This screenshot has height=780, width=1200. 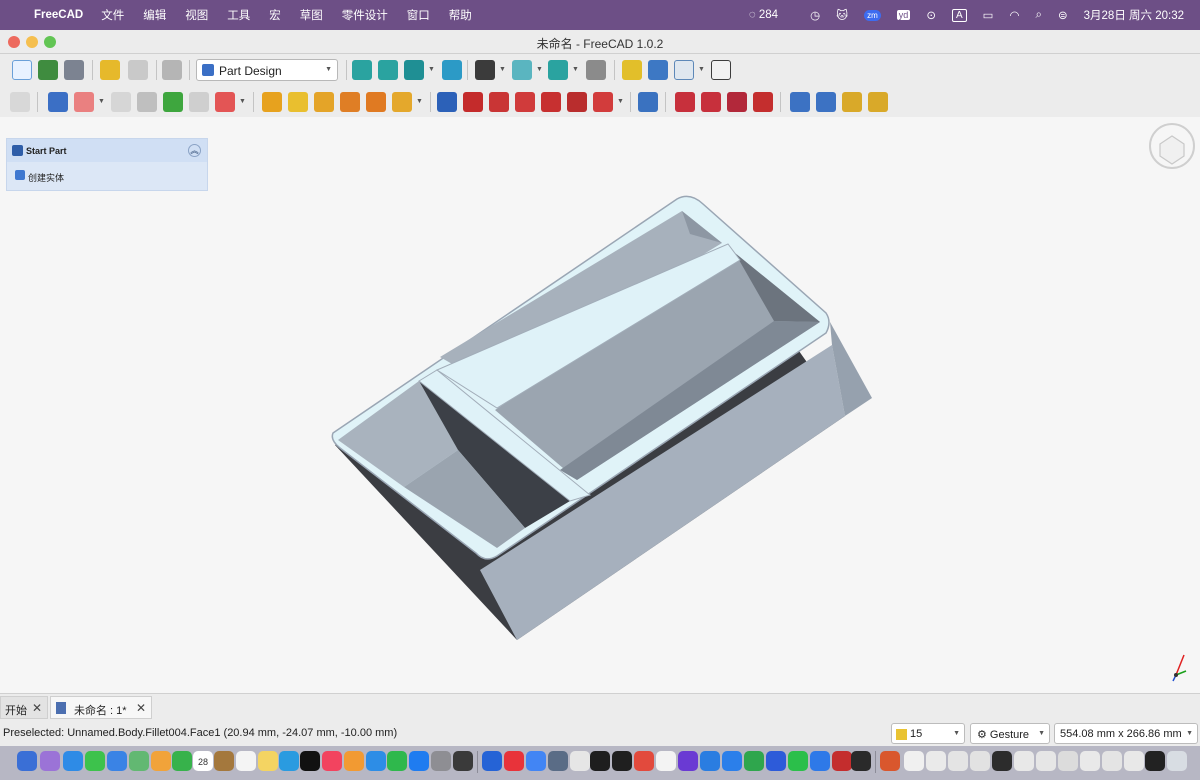 What do you see at coordinates (685, 102) in the screenshot?
I see `fillet-icon` at bounding box center [685, 102].